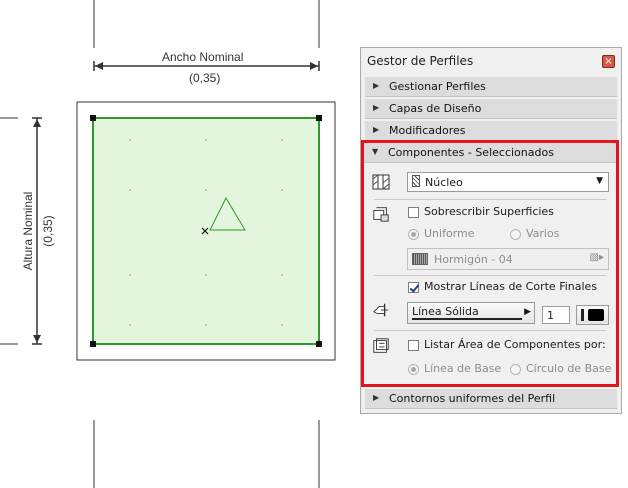 Image resolution: width=628 pixels, height=488 pixels. I want to click on line-preview, so click(467, 319).